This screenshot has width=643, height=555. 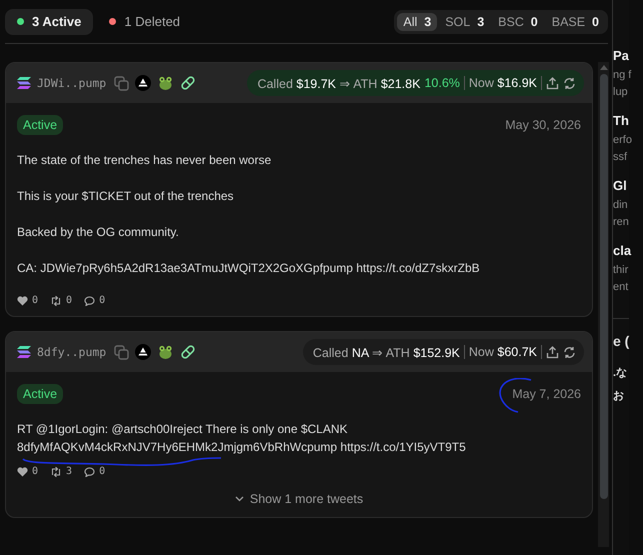 I want to click on tweet-text: This is your $TICKET out of the trenches, so click(x=126, y=196).